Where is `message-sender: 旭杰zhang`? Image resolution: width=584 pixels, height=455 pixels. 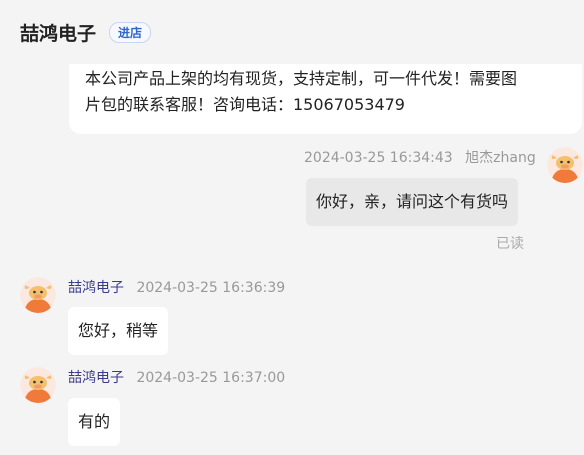
message-sender: 旭杰zhang is located at coordinates (500, 158).